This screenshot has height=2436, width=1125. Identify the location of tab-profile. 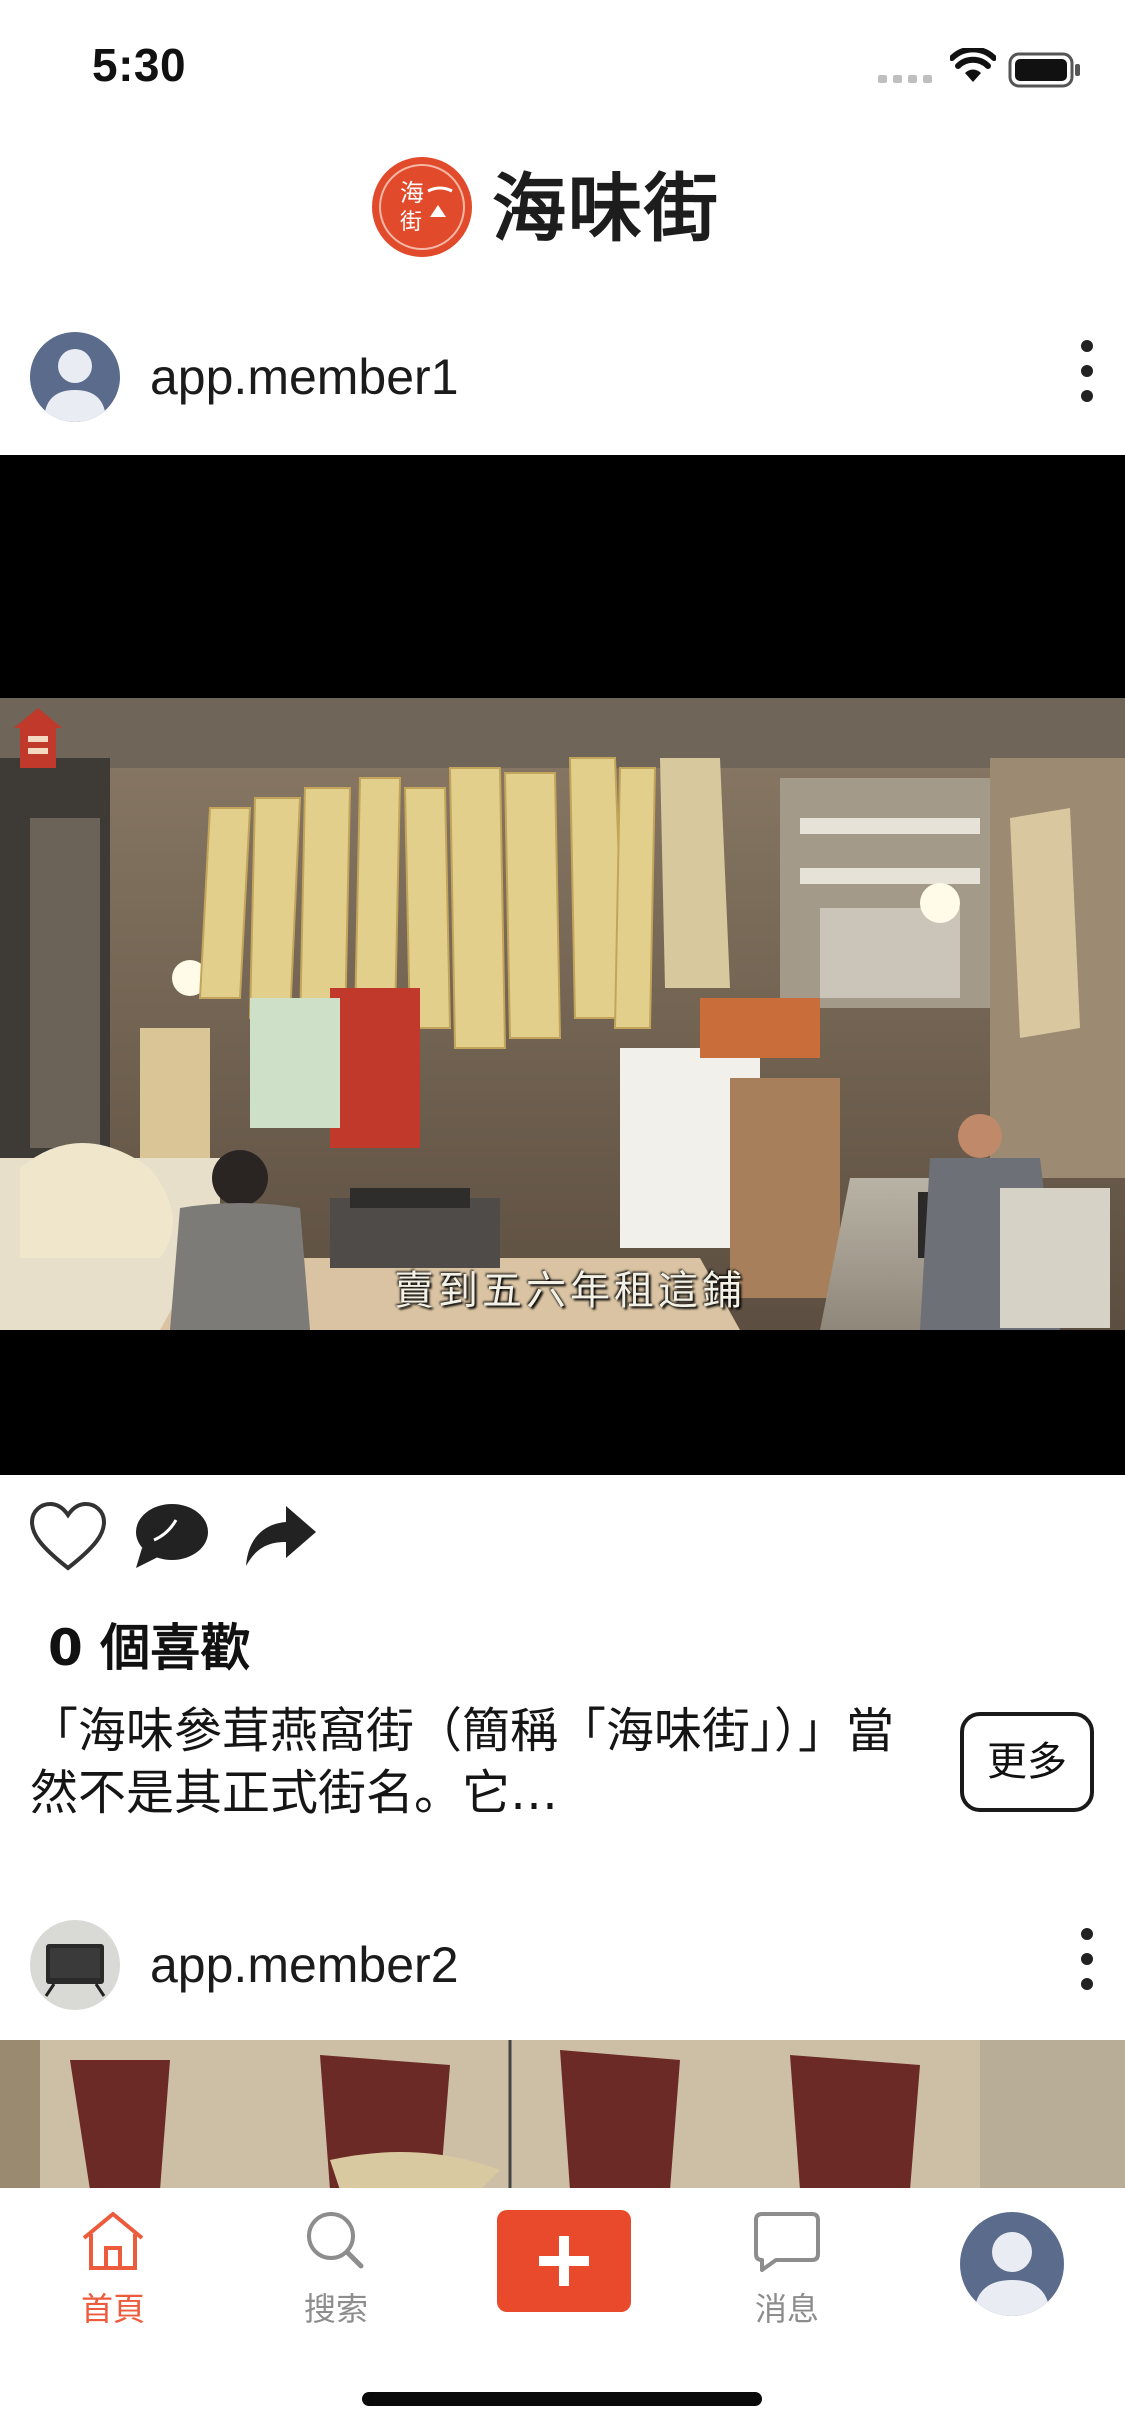
(1012, 2266).